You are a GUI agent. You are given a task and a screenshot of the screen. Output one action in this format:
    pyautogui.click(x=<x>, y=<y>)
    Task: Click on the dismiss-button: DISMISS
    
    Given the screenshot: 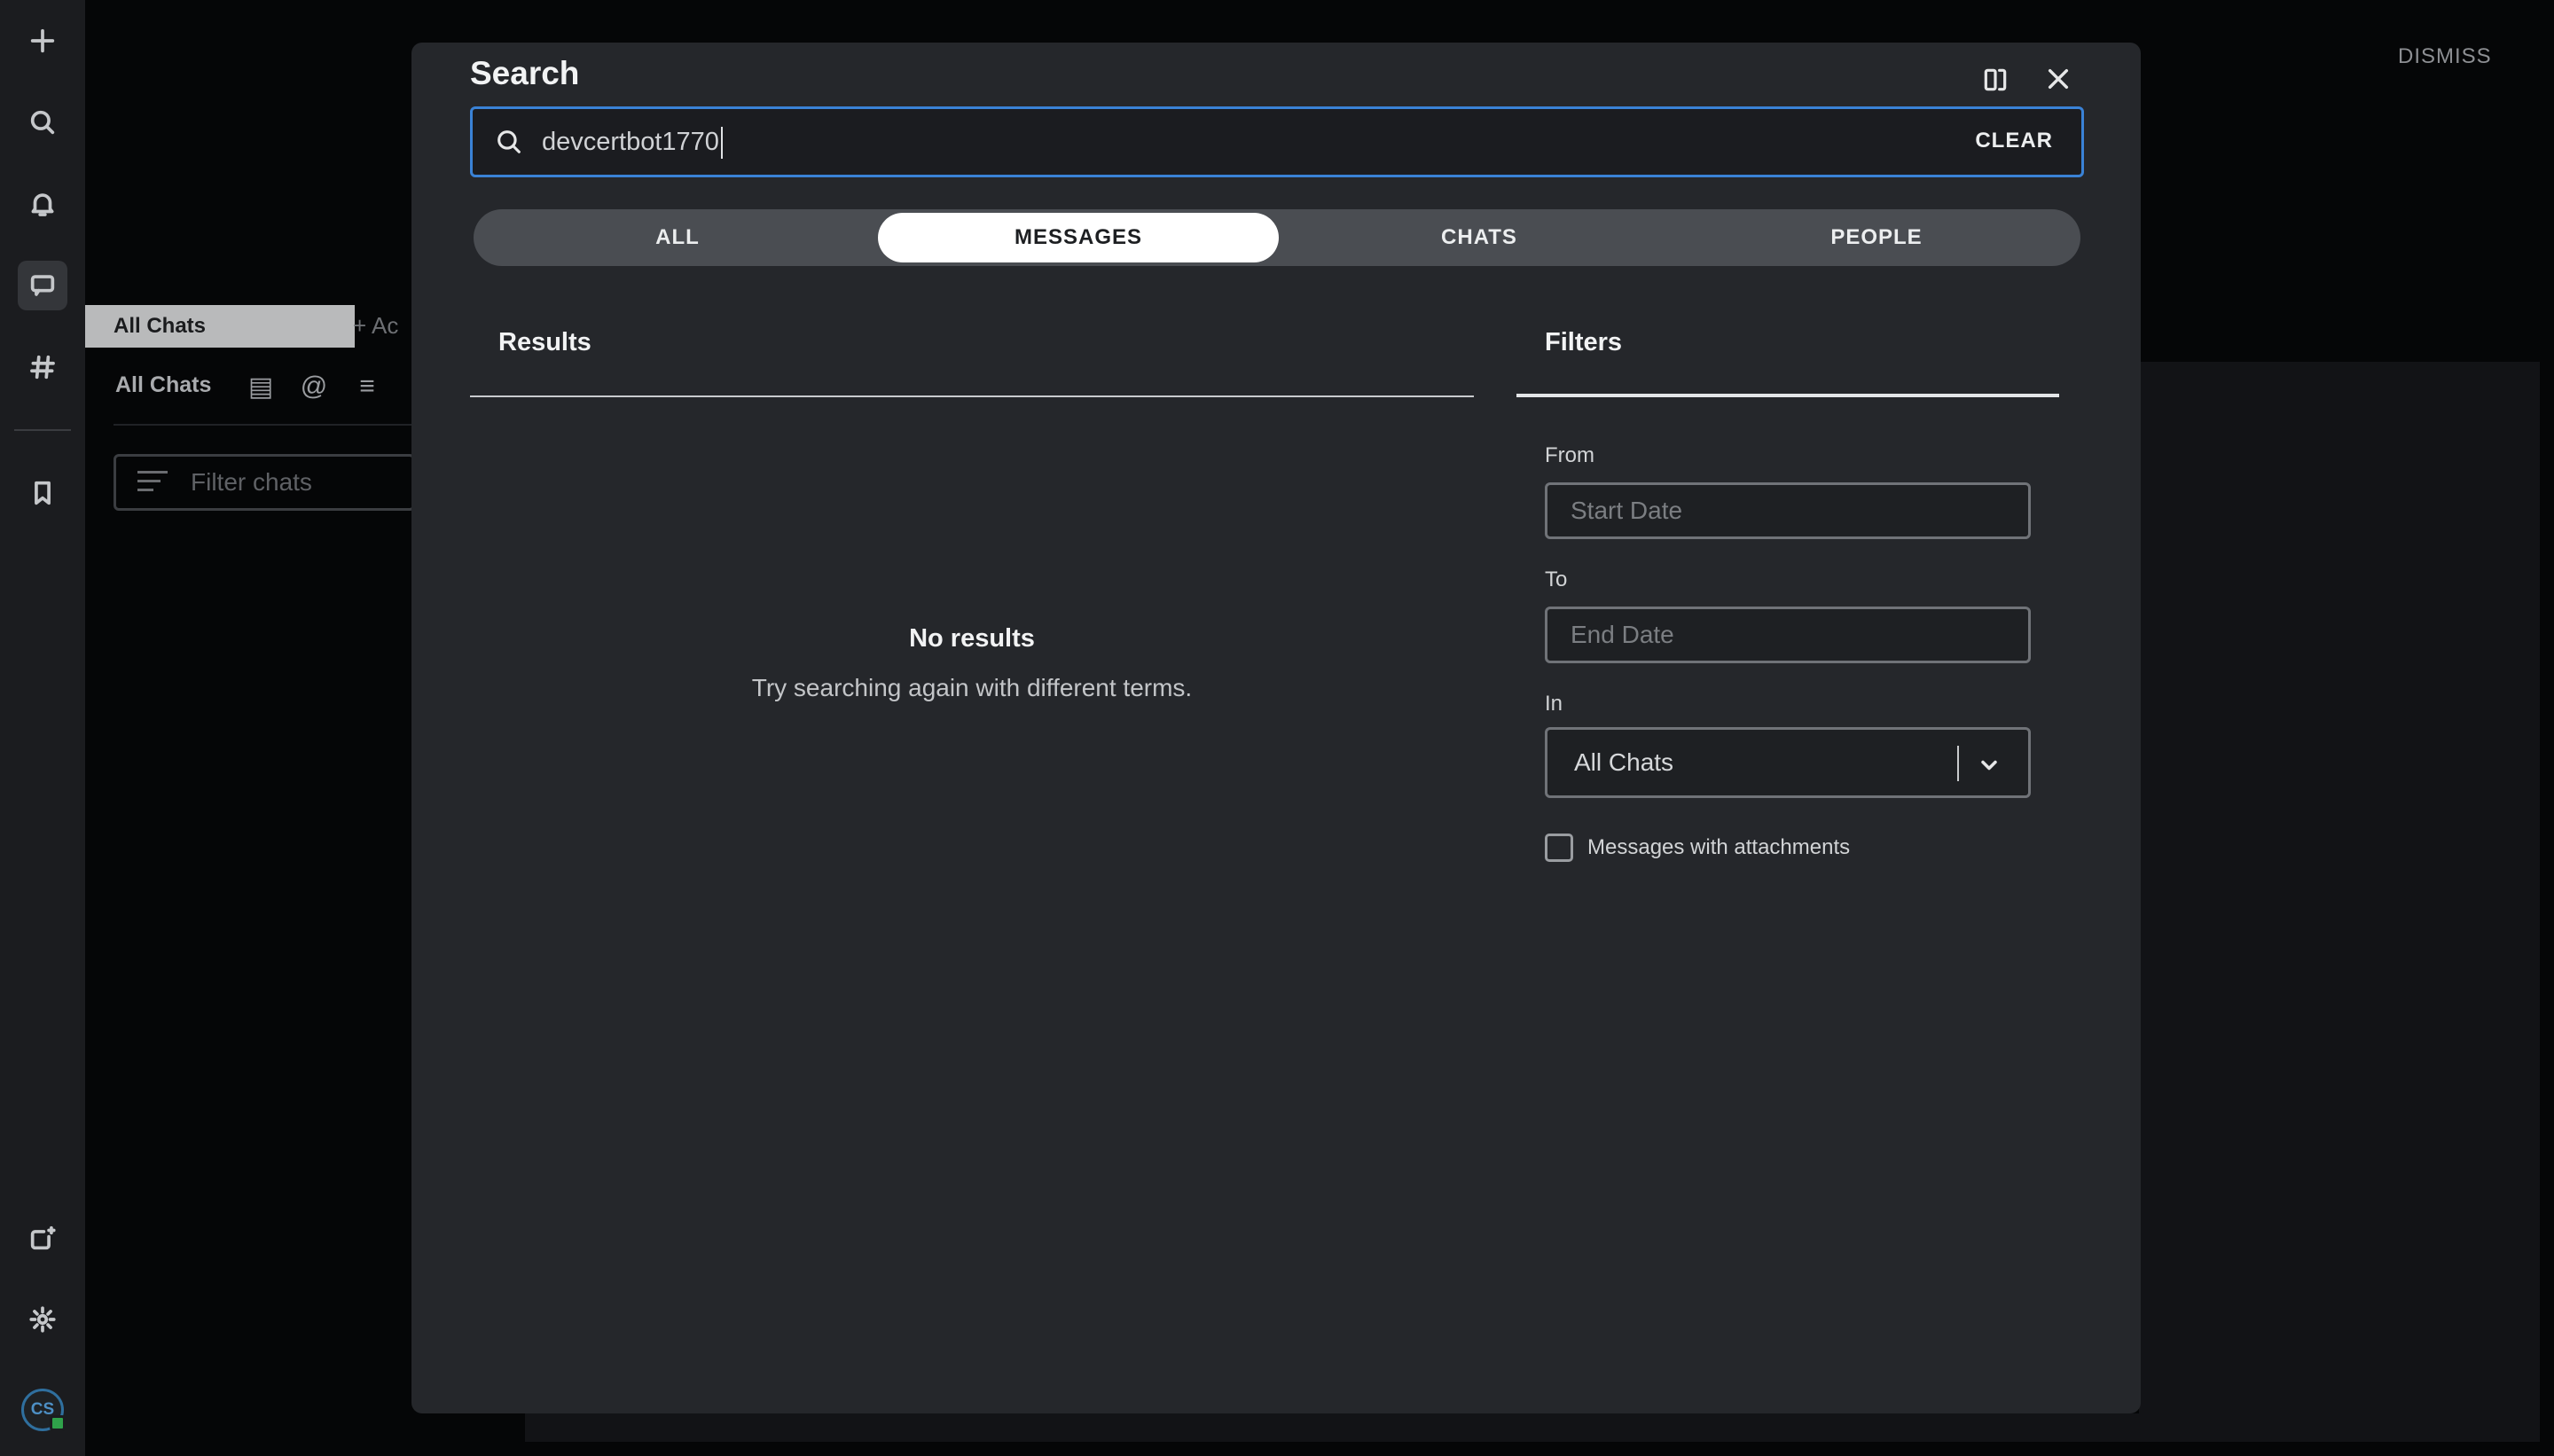 What is the action you would take?
    pyautogui.click(x=2445, y=56)
    